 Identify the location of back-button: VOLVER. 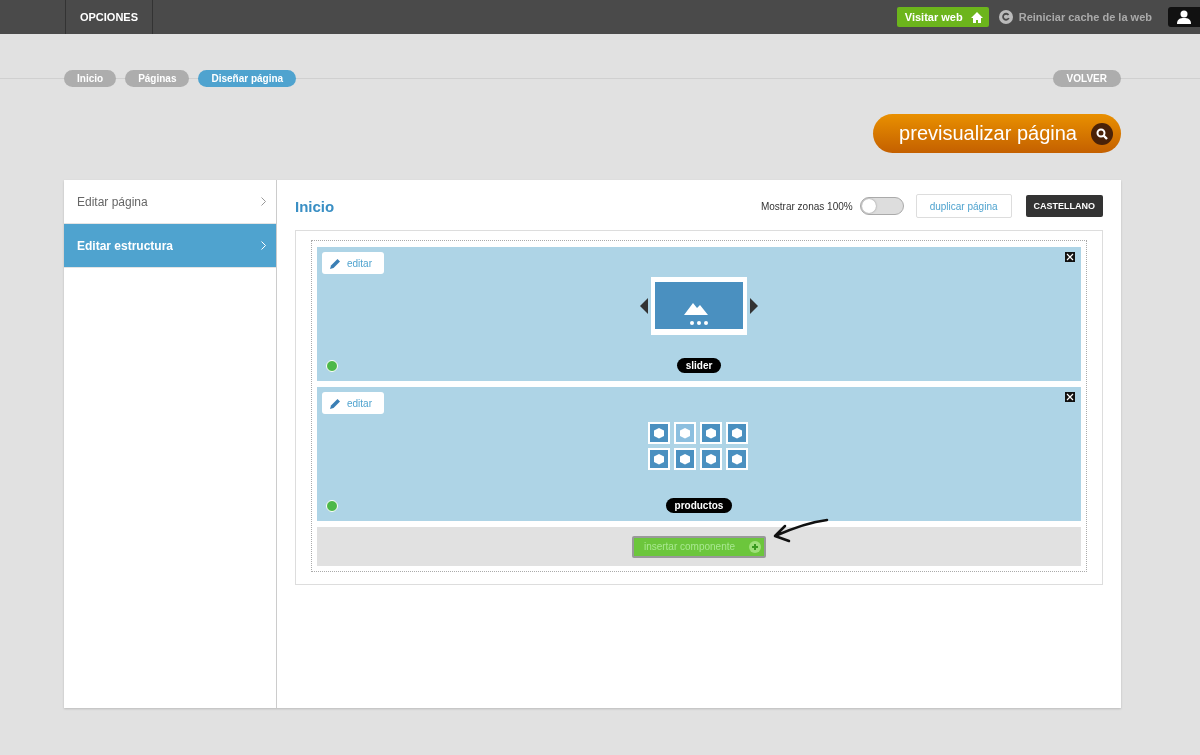
(1086, 78).